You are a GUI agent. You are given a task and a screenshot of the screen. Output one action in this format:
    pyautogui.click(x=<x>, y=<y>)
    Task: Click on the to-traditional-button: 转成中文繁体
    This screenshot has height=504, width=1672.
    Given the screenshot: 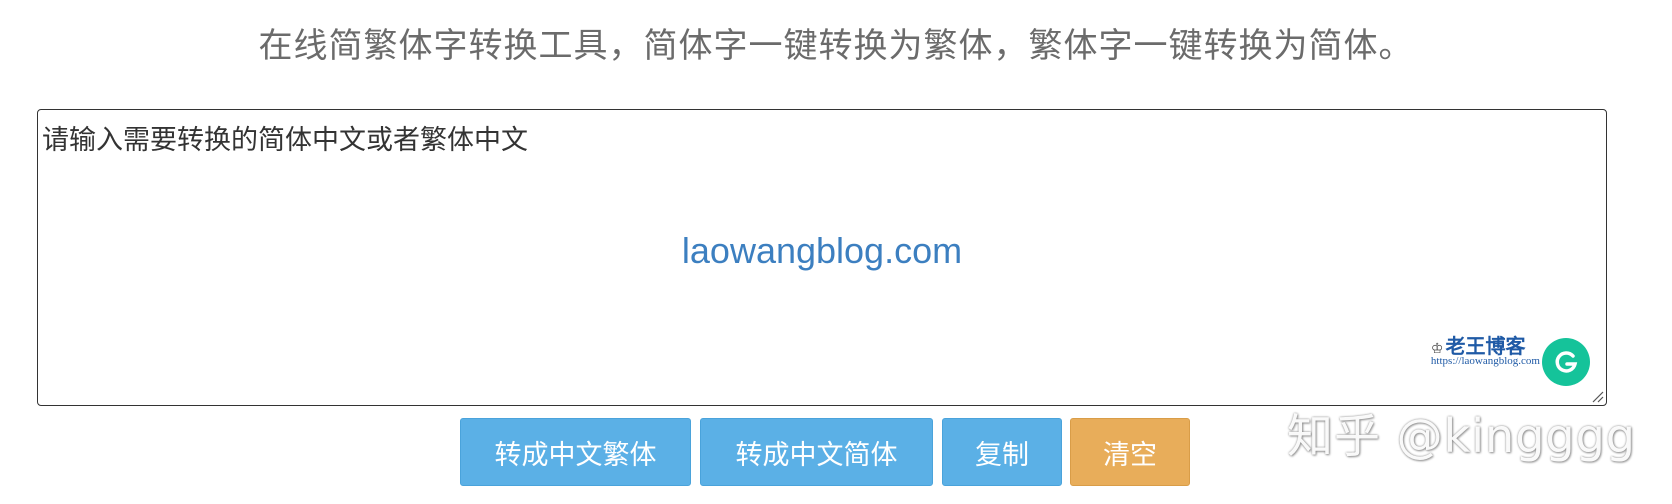 What is the action you would take?
    pyautogui.click(x=575, y=452)
    